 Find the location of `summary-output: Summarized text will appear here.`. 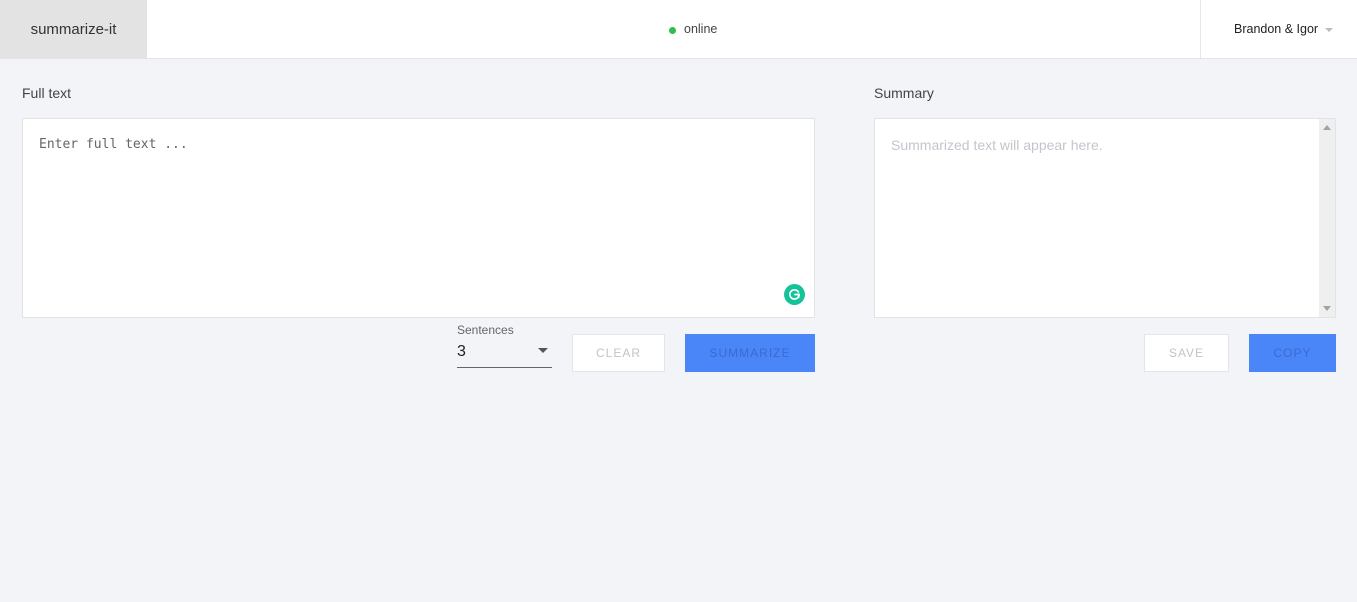

summary-output: Summarized text will appear here. is located at coordinates (1105, 218).